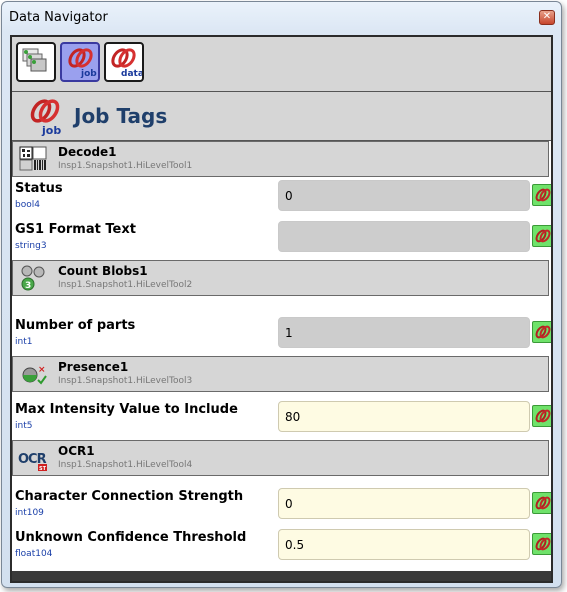  What do you see at coordinates (43, 469) in the screenshot?
I see `svg-text: ST` at bounding box center [43, 469].